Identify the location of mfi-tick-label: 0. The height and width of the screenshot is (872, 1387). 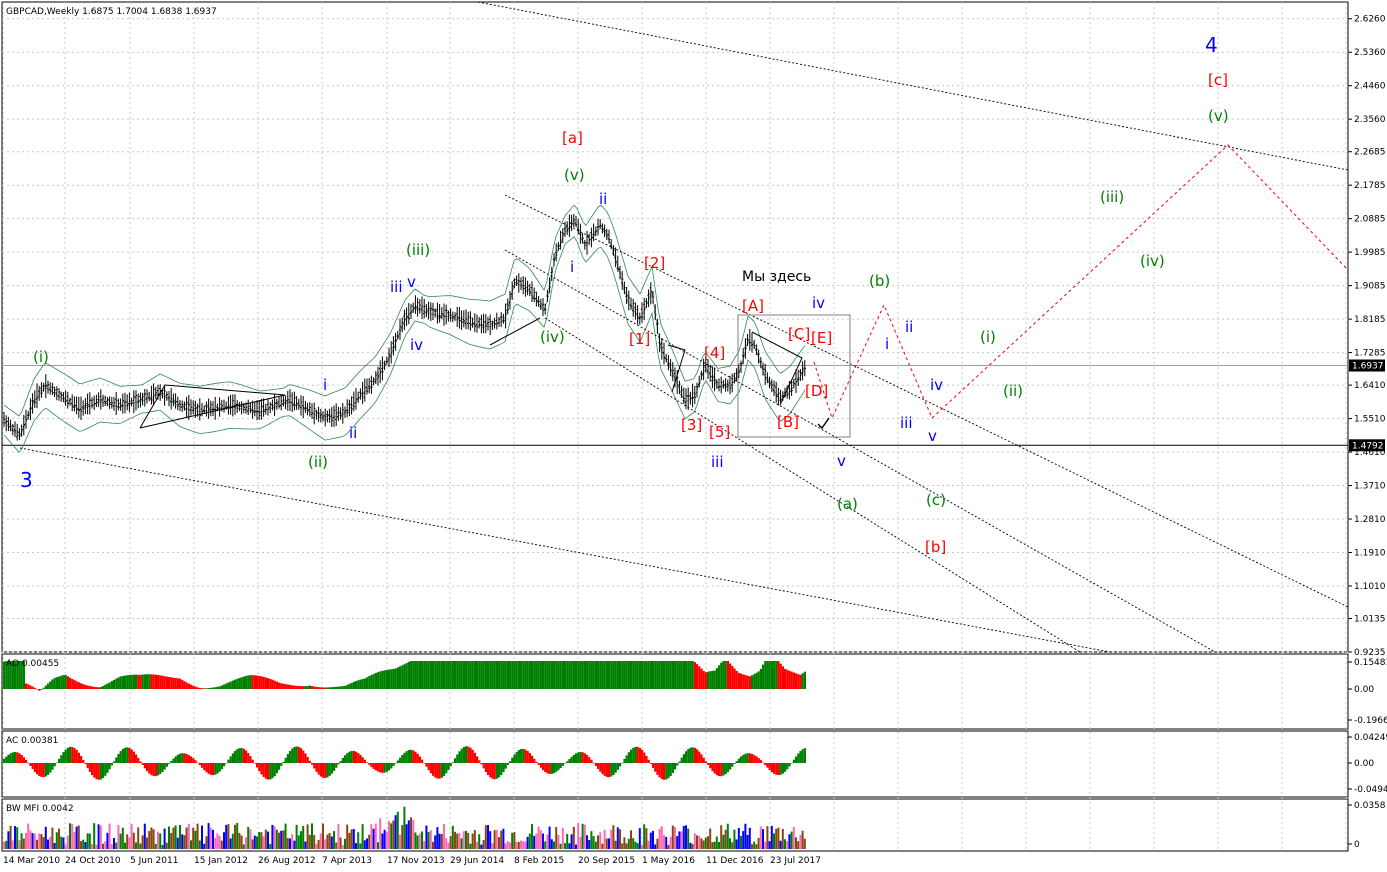
(1357, 845).